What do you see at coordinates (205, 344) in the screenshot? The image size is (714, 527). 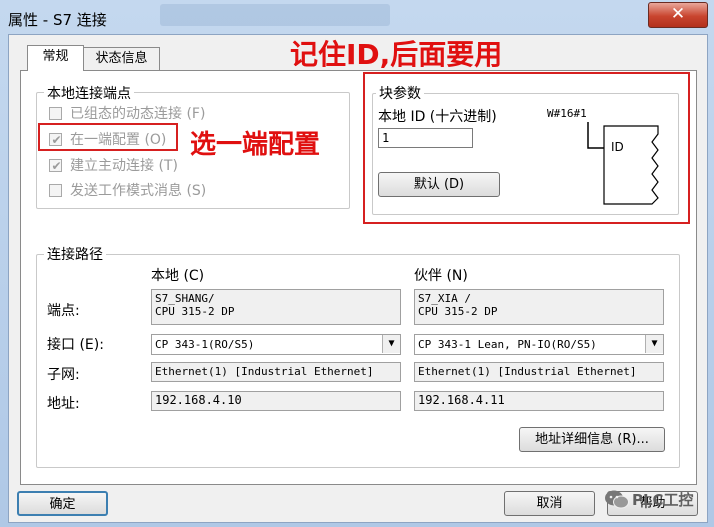 I see `local-interface-value: CP 343-1(RO/S5)` at bounding box center [205, 344].